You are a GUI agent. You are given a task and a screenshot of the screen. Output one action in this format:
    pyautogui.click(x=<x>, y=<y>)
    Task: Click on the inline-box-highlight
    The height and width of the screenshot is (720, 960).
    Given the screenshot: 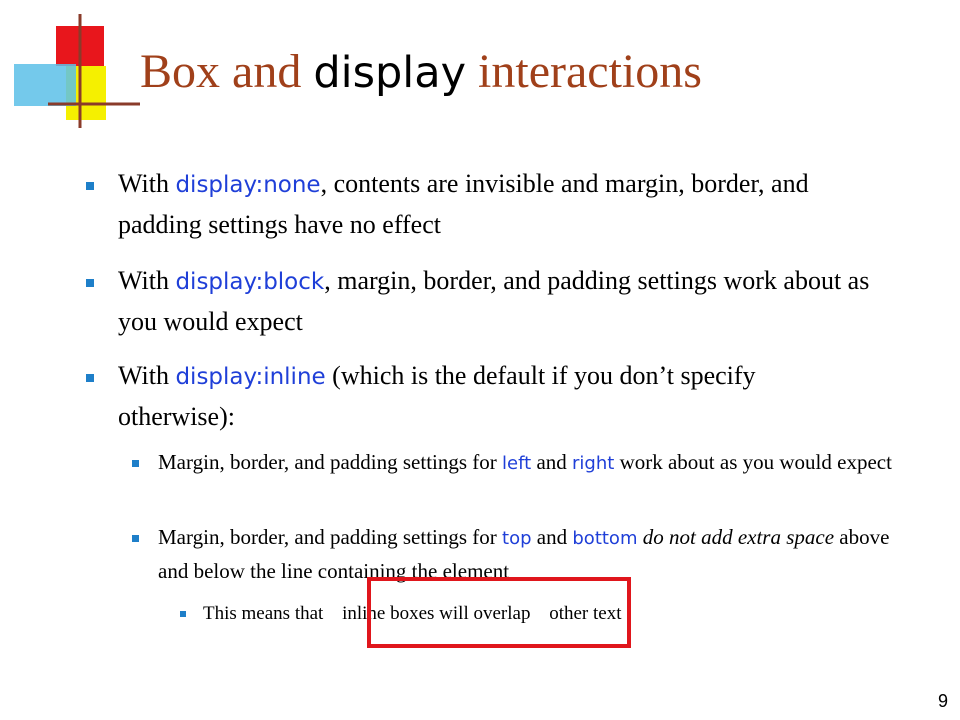 What is the action you would take?
    pyautogui.click(x=499, y=612)
    